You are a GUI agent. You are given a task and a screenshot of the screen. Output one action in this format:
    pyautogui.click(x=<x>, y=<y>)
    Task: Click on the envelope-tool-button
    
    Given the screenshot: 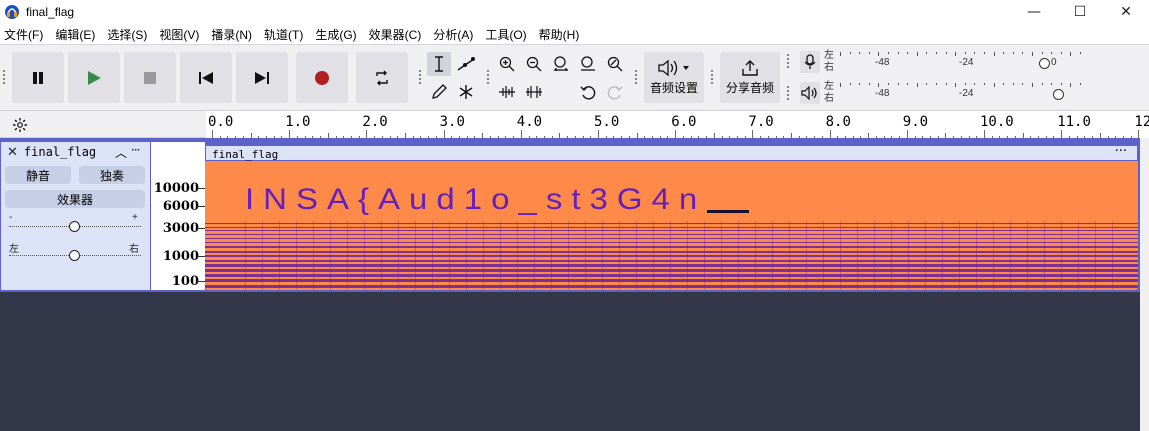 What is the action you would take?
    pyautogui.click(x=466, y=64)
    